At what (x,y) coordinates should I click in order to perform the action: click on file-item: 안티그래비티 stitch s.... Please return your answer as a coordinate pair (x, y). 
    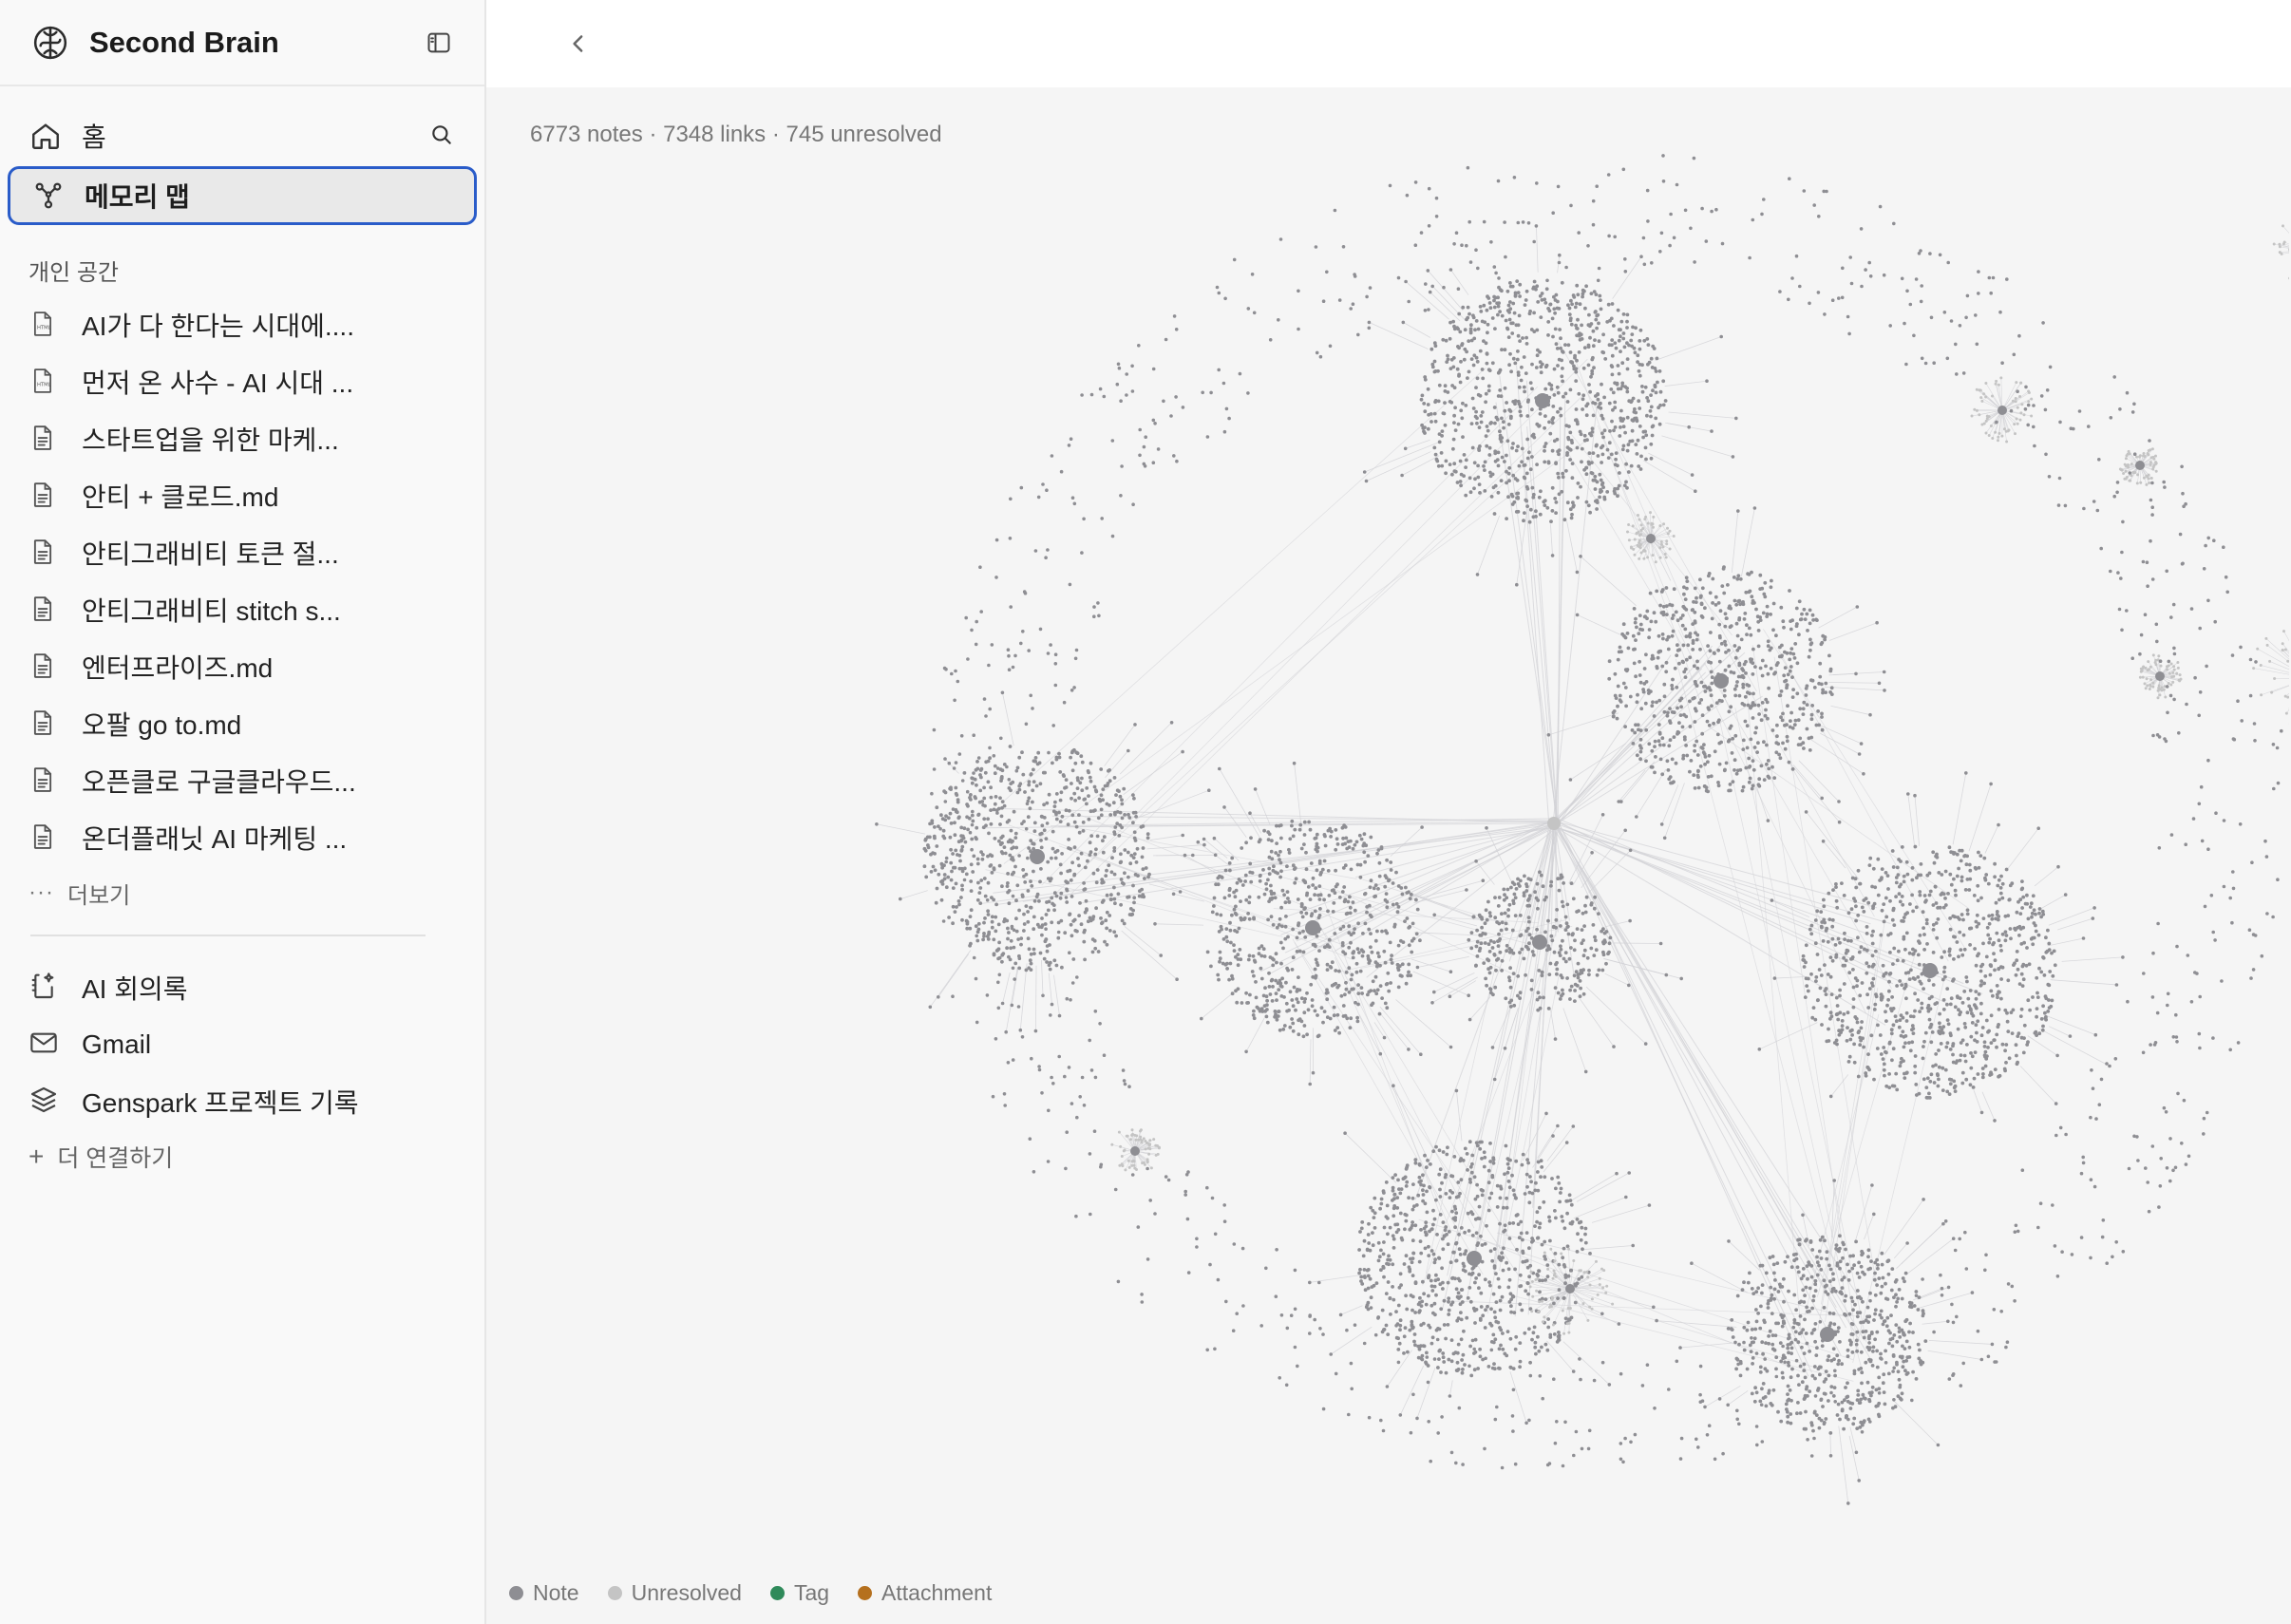
    Looking at the image, I should click on (242, 609).